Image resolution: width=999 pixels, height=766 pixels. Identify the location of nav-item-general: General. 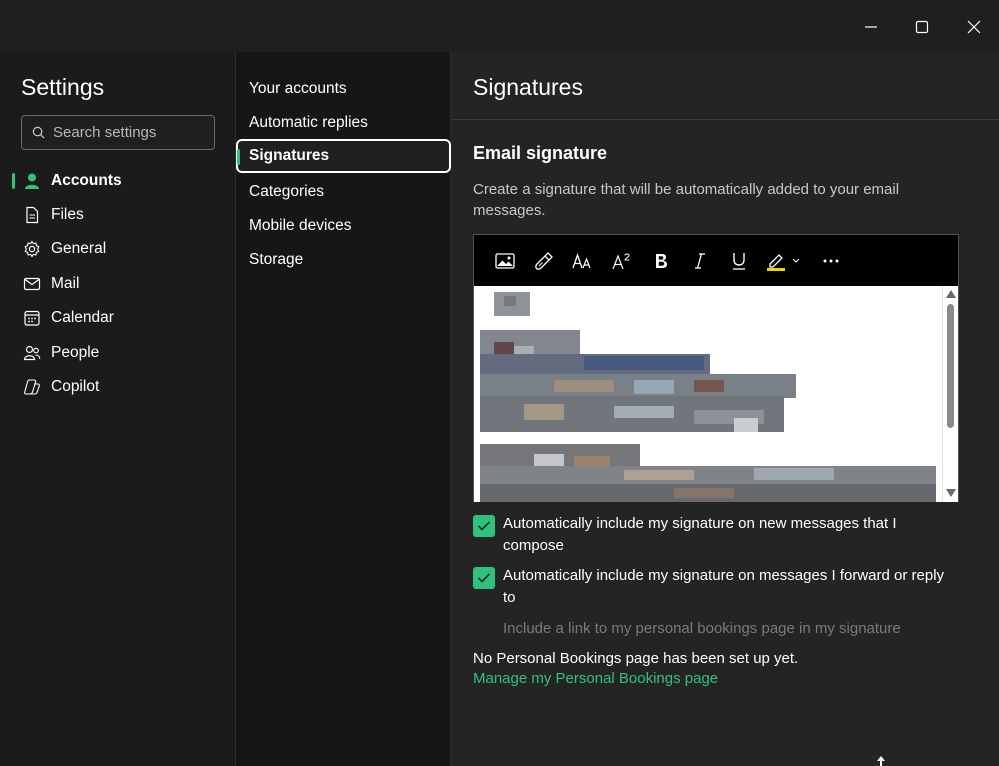
(119, 249).